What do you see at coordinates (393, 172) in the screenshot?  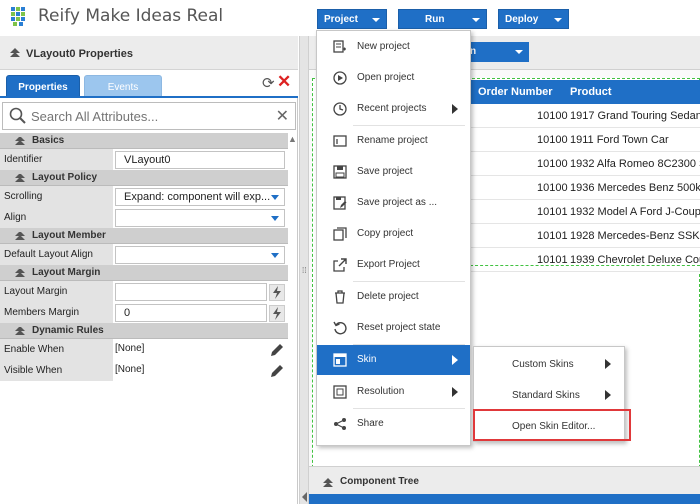 I see `menu-item-save-project: Save project` at bounding box center [393, 172].